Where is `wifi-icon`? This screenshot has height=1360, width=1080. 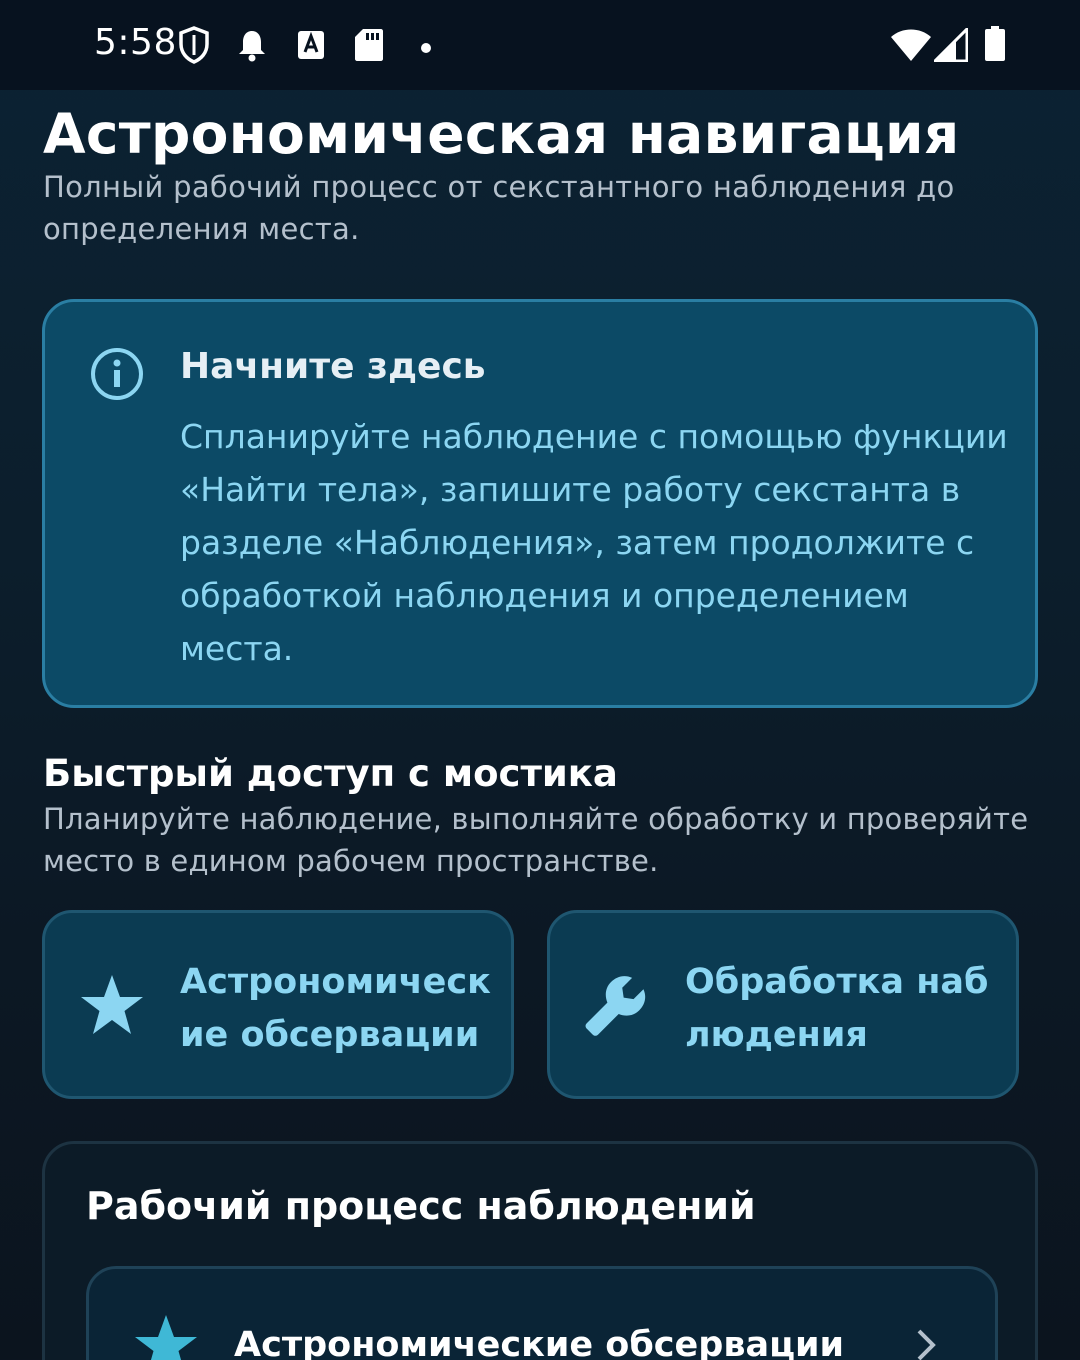 wifi-icon is located at coordinates (911, 47).